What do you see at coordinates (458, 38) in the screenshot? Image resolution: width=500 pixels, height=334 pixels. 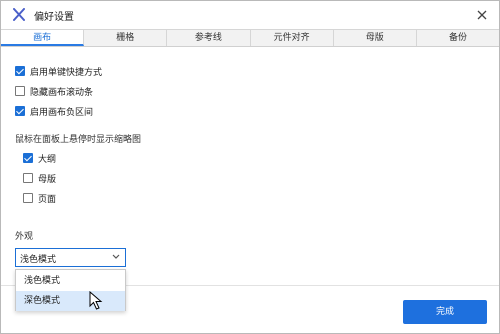 I see `tab-backup: 备份` at bounding box center [458, 38].